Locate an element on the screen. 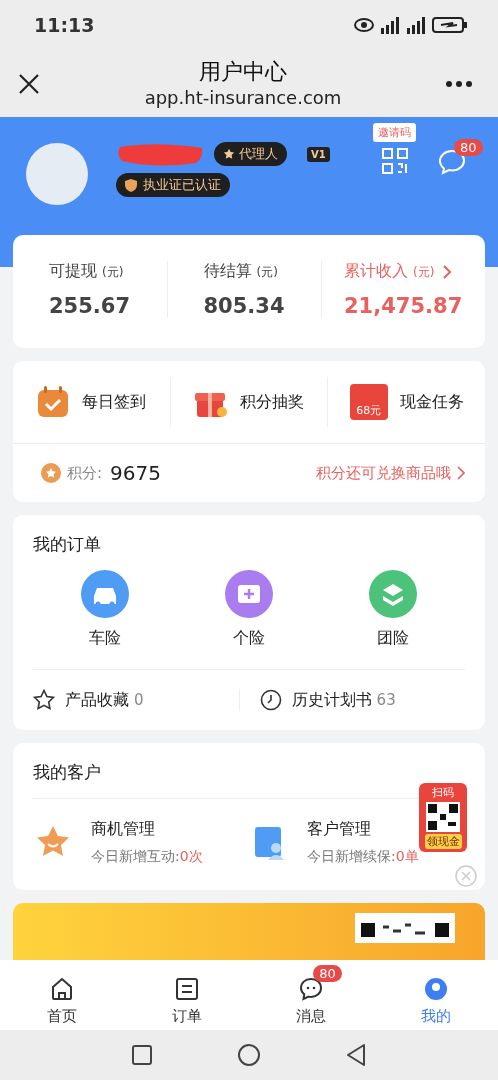  tab: 订单 is located at coordinates (186, 995).